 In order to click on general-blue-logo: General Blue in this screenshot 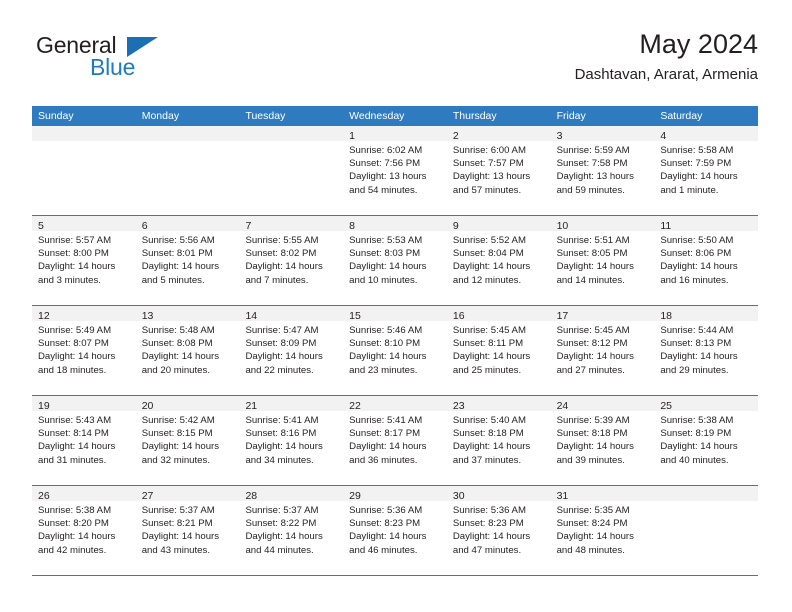, I will do `click(132, 58)`.